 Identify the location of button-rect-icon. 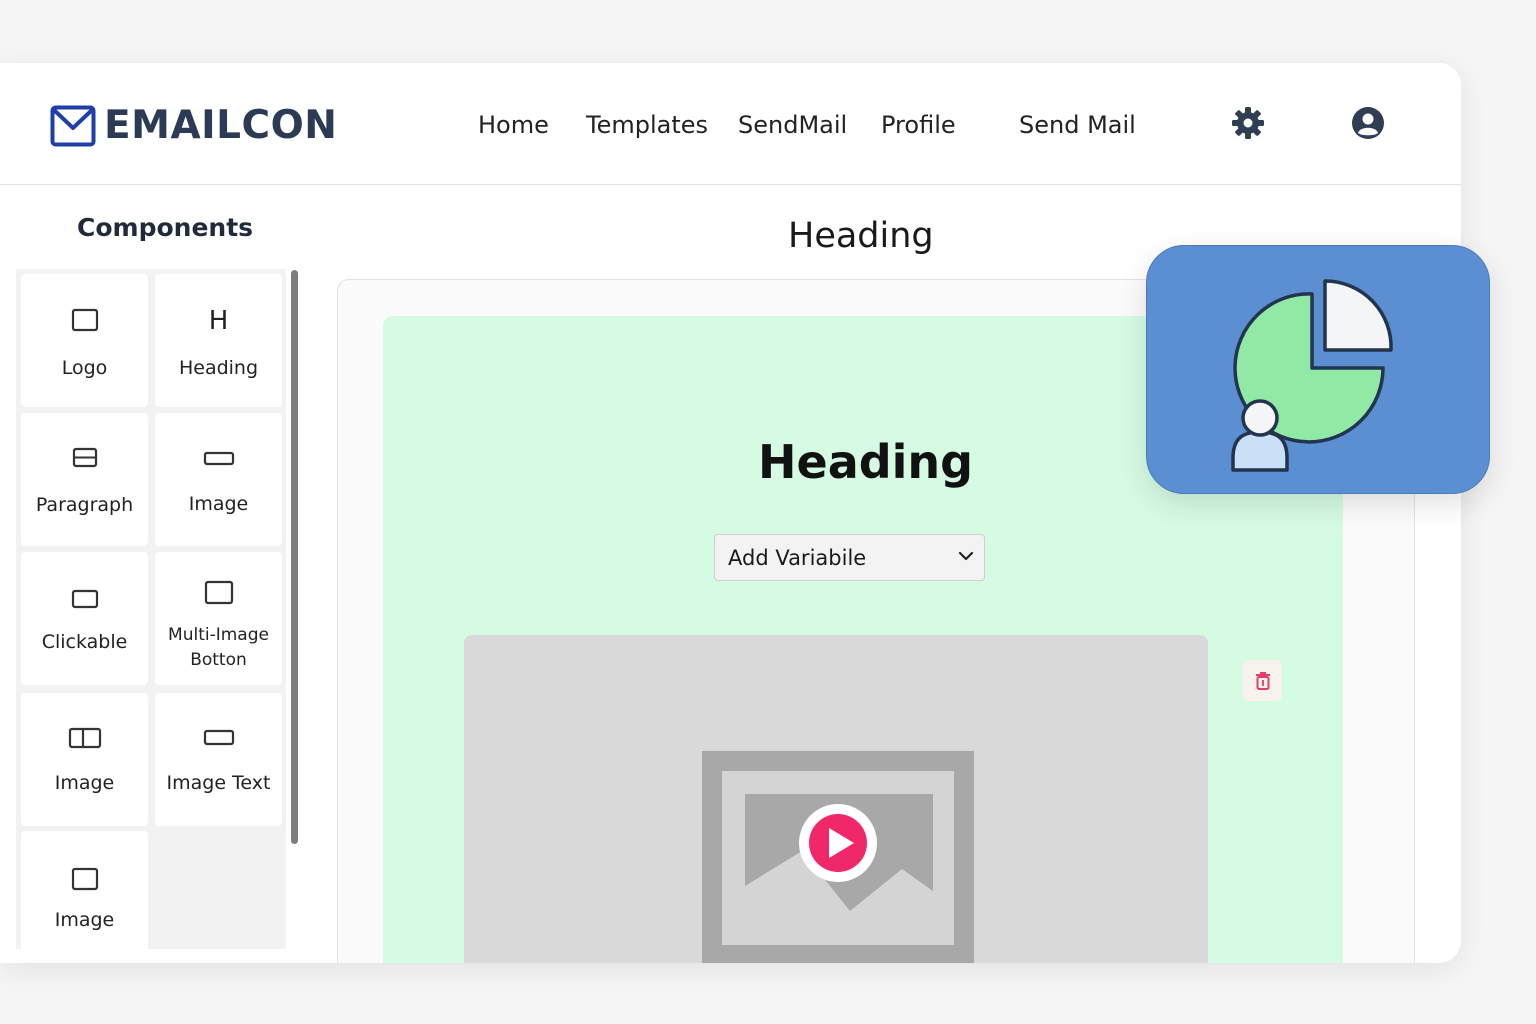
(84, 599).